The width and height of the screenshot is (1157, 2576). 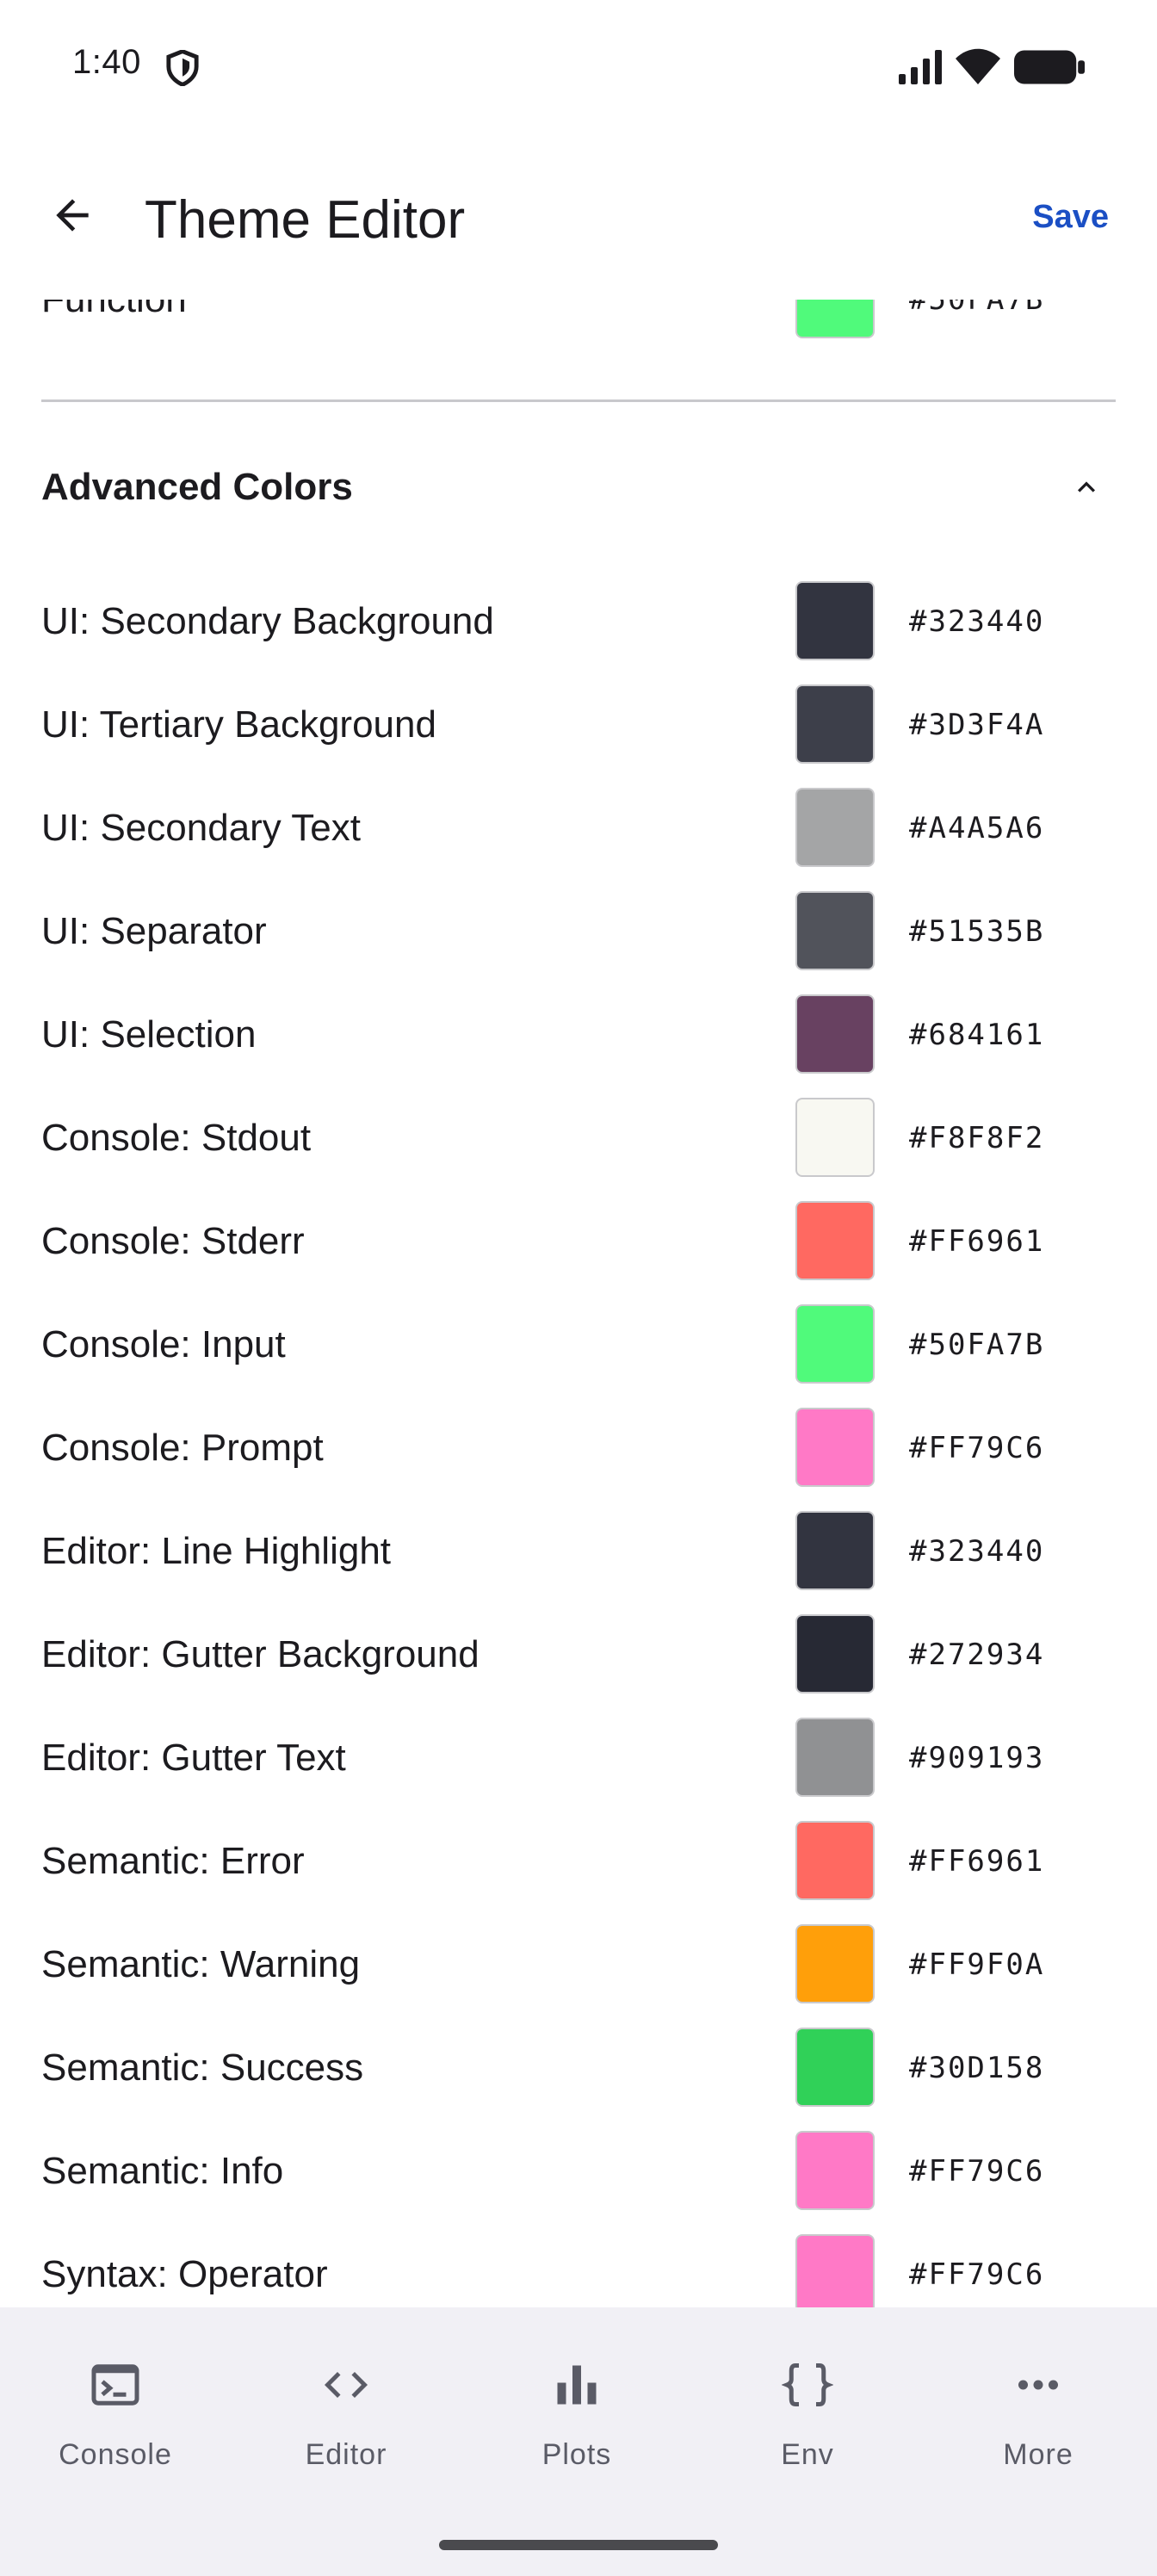 What do you see at coordinates (346, 2385) in the screenshot?
I see `code-icon` at bounding box center [346, 2385].